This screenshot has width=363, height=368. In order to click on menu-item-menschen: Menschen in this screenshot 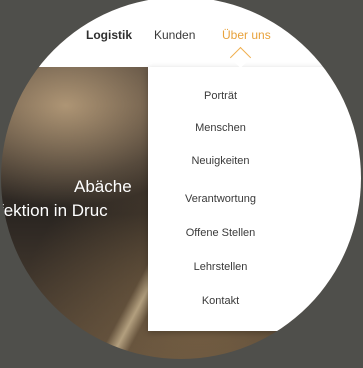, I will do `click(220, 128)`.